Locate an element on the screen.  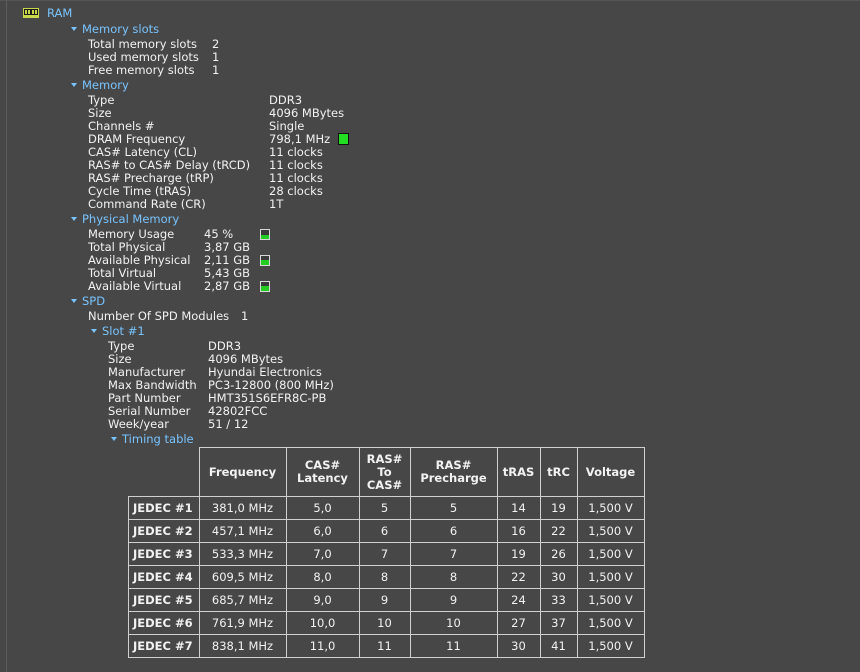
timing-col-header: CAS# Latency is located at coordinates (322, 472).